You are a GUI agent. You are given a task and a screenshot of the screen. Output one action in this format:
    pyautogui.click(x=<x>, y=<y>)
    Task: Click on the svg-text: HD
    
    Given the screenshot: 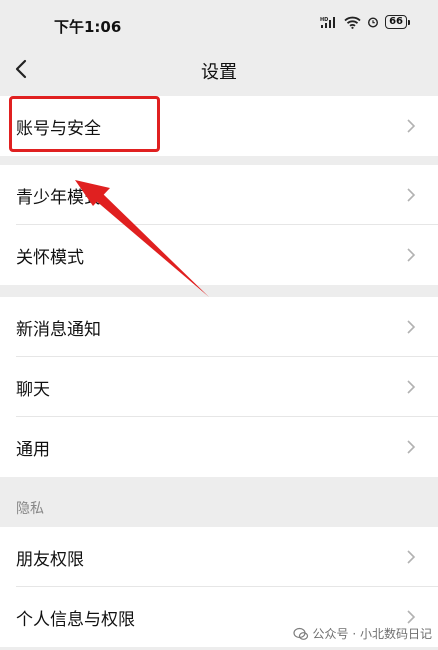 What is the action you would take?
    pyautogui.click(x=324, y=20)
    